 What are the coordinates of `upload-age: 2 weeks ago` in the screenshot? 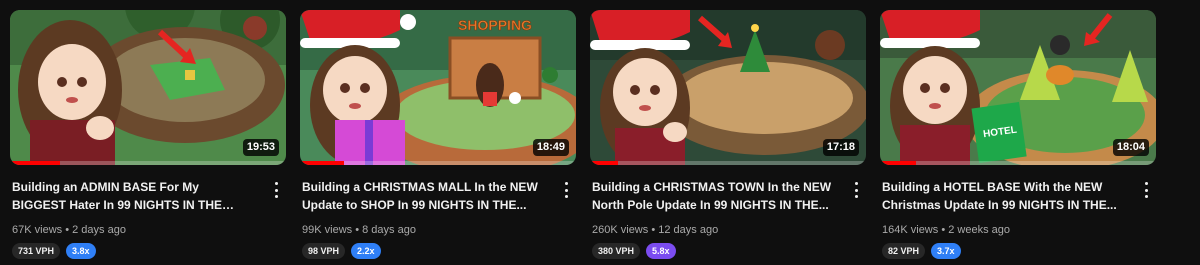 It's located at (979, 230).